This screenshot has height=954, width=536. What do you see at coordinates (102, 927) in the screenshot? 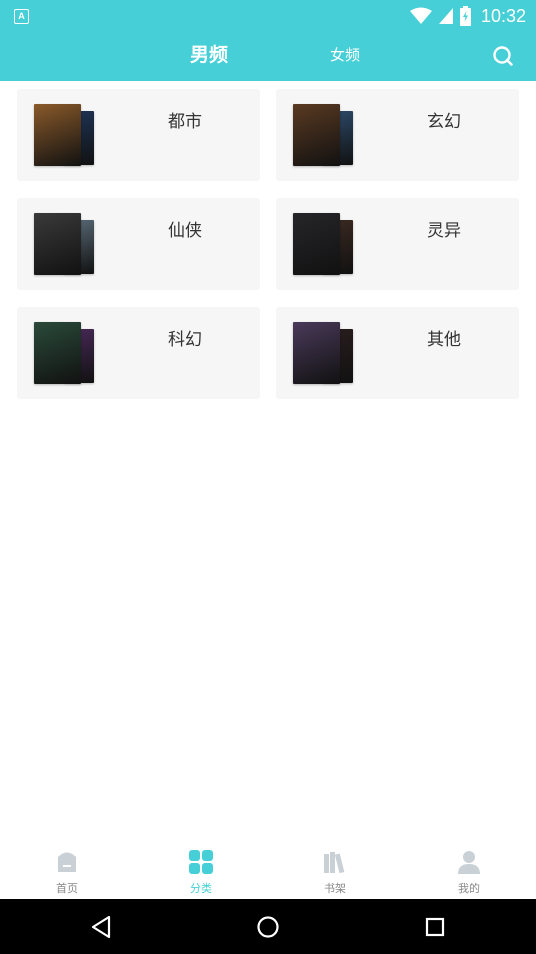
I see `back-icon` at bounding box center [102, 927].